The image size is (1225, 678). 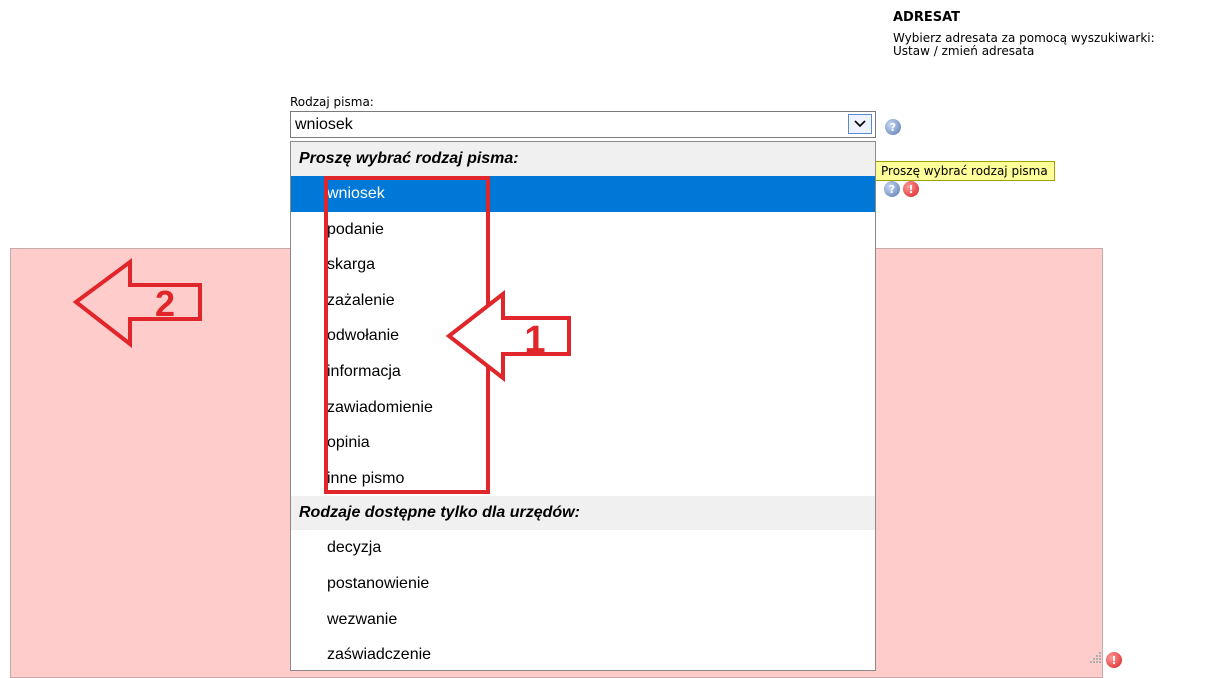 What do you see at coordinates (165, 303) in the screenshot?
I see `annotation-arrow-2-label: 2` at bounding box center [165, 303].